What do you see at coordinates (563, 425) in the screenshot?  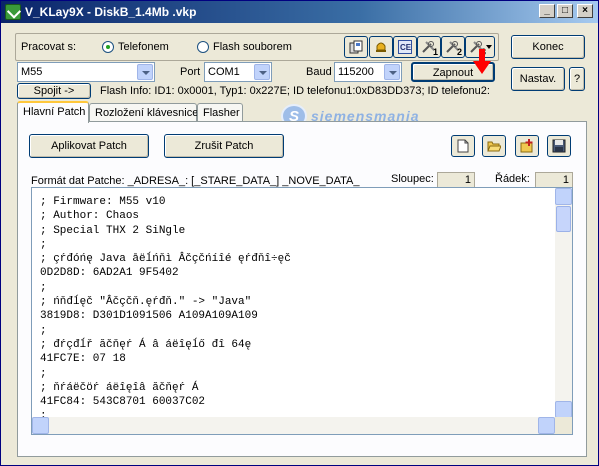 I see `scrollbar-corner` at bounding box center [563, 425].